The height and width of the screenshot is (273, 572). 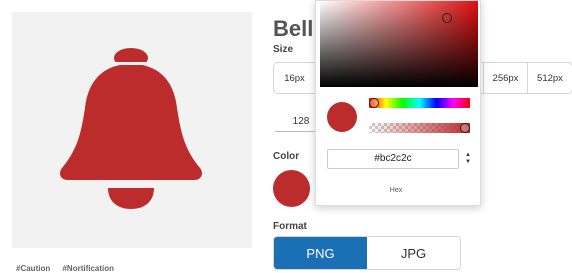 I want to click on saturation-value-area, so click(x=399, y=44).